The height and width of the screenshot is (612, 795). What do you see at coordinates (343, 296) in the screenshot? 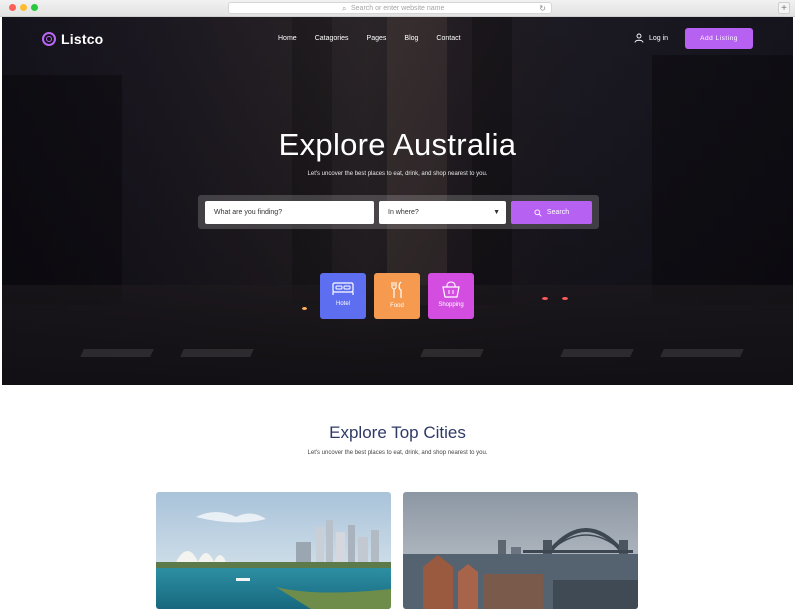
I see `category-hotel: Hotel` at bounding box center [343, 296].